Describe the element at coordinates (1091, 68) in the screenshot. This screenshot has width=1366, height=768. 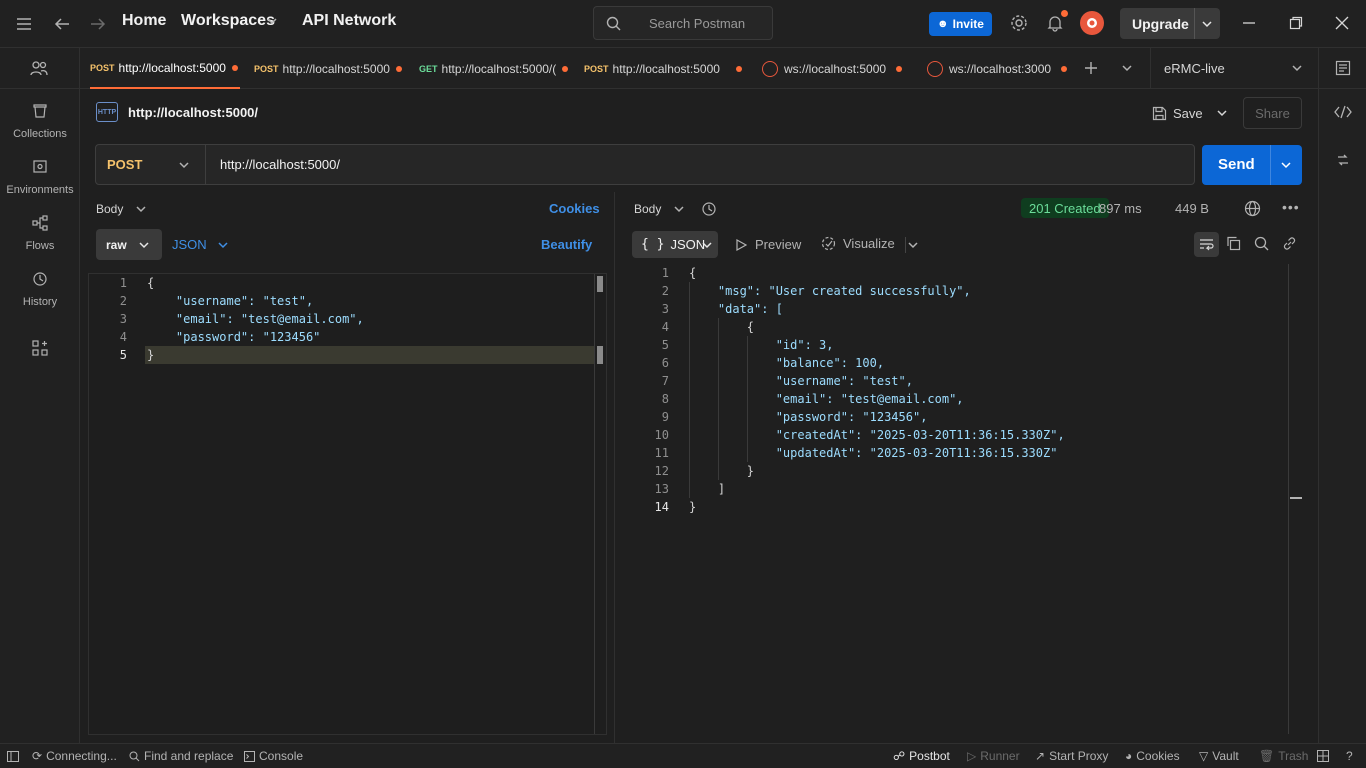
I see `new-tab-plus-icon` at that location.